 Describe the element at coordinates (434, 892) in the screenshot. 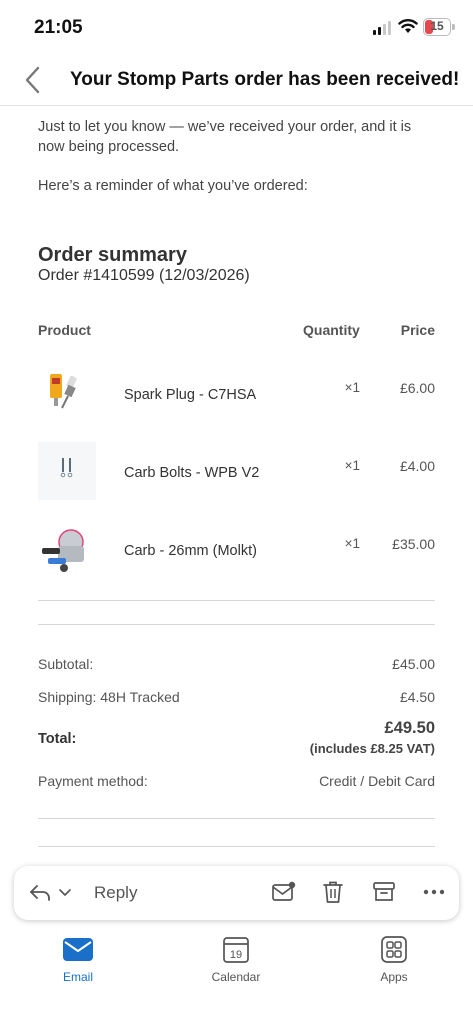

I see `more-options-icon` at that location.